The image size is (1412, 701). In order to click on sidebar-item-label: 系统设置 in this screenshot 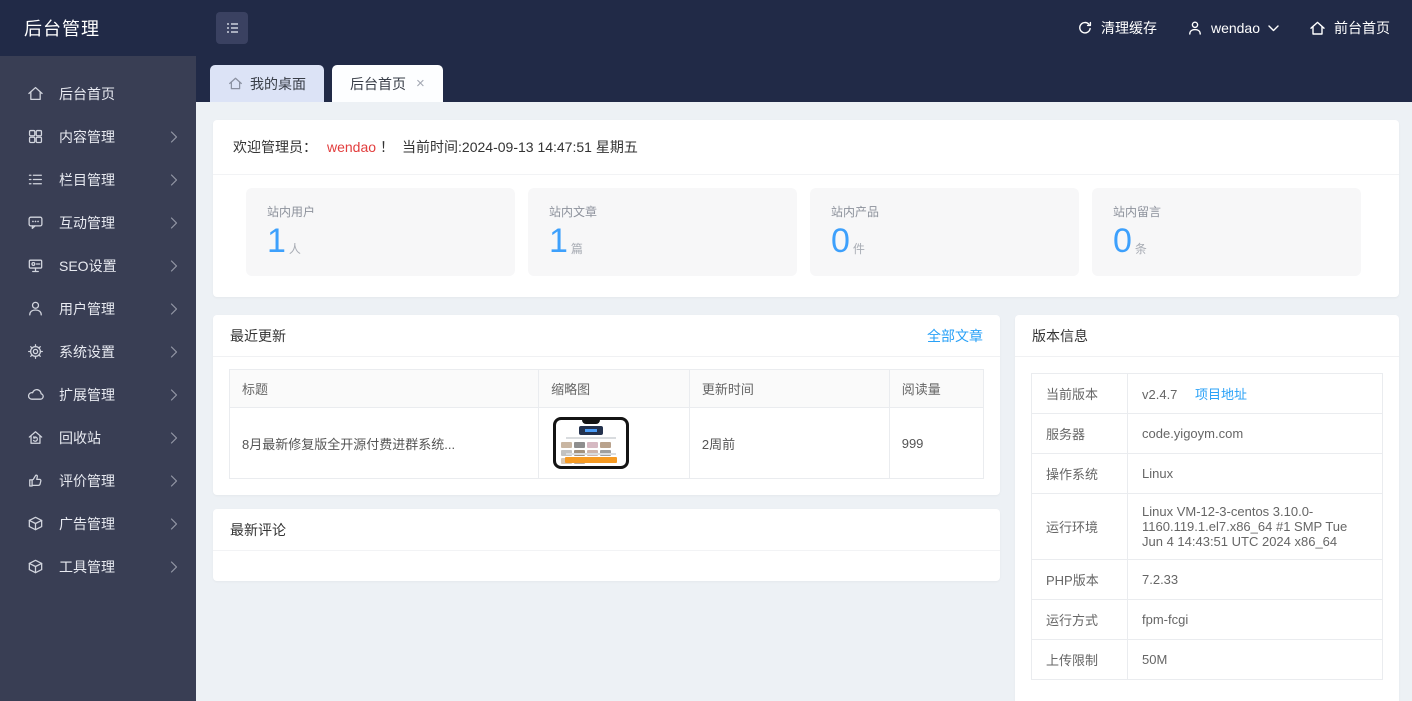, I will do `click(87, 351)`.